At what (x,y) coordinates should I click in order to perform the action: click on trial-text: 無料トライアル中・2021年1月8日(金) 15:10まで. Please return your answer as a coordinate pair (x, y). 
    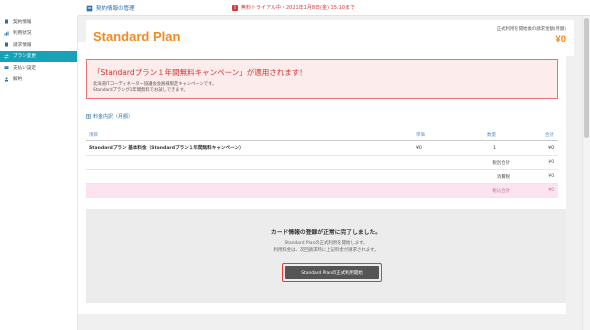
    Looking at the image, I should click on (298, 8).